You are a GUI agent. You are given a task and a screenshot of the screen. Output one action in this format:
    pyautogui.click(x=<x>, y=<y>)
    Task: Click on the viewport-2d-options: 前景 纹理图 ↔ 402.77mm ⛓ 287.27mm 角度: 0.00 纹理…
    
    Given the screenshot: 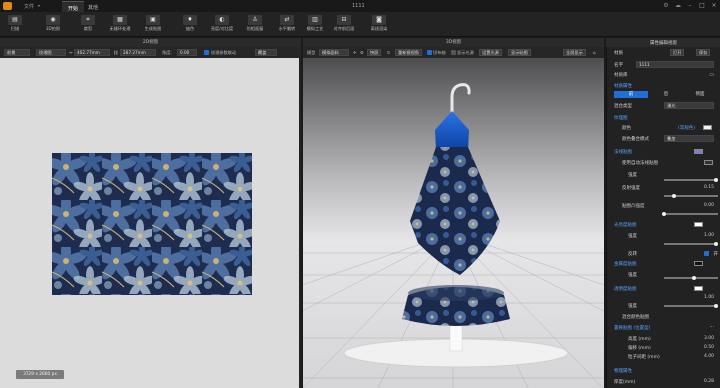 What is the action you would take?
    pyautogui.click(x=150, y=52)
    